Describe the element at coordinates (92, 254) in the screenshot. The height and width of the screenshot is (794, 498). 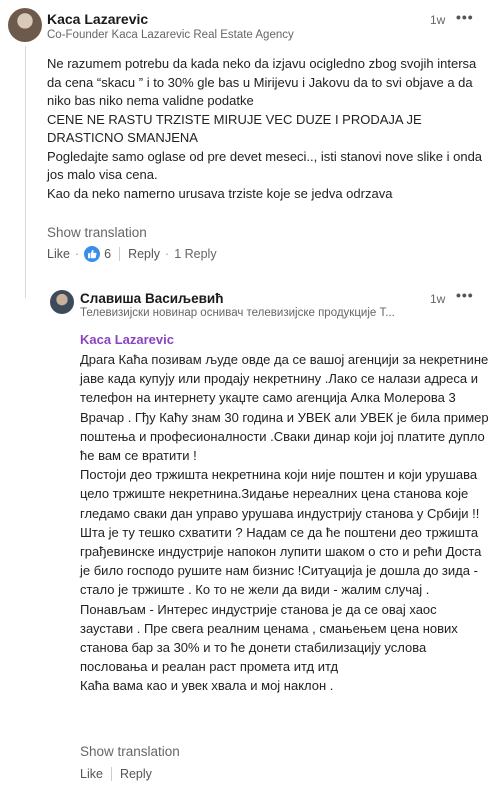
I see `thumbs-up-icon` at that location.